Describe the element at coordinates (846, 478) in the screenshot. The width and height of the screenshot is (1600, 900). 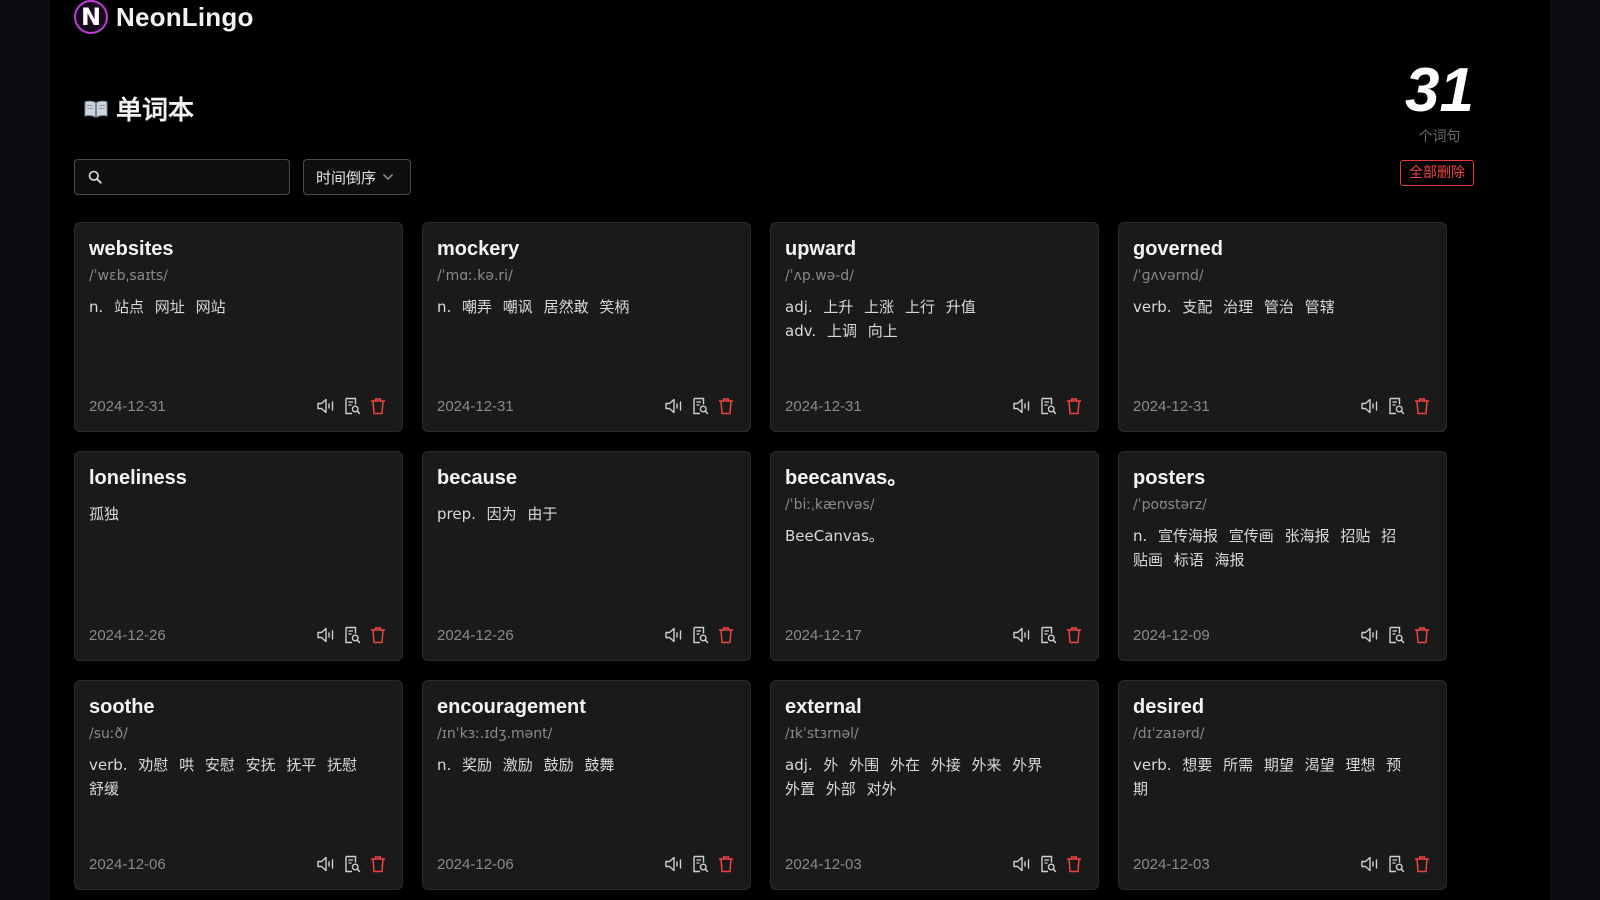
I see `card-word: beecanvas。` at that location.